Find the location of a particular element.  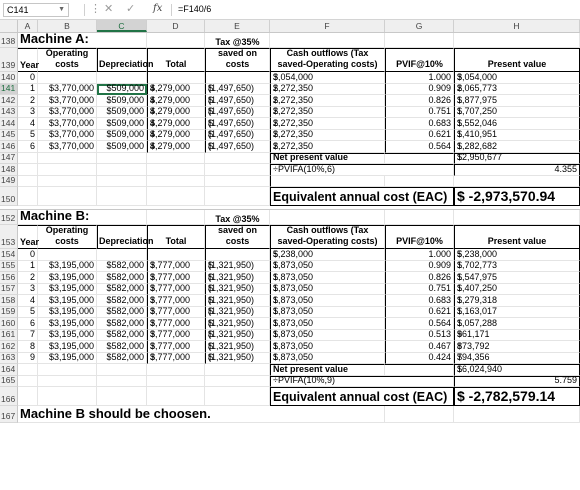

header-operating-costs: Operating costs is located at coordinates (67, 60).